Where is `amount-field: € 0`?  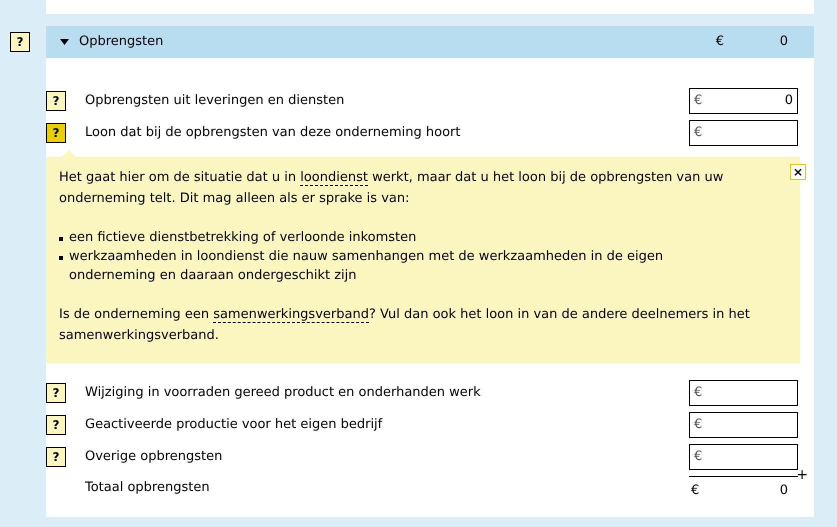 amount-field: € 0 is located at coordinates (743, 101).